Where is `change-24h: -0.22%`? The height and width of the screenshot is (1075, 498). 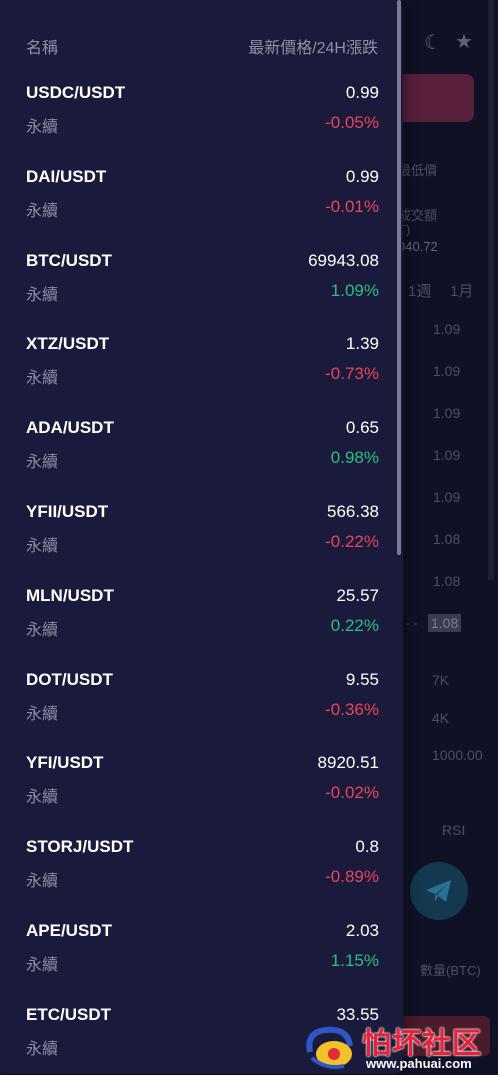 change-24h: -0.22% is located at coordinates (352, 541).